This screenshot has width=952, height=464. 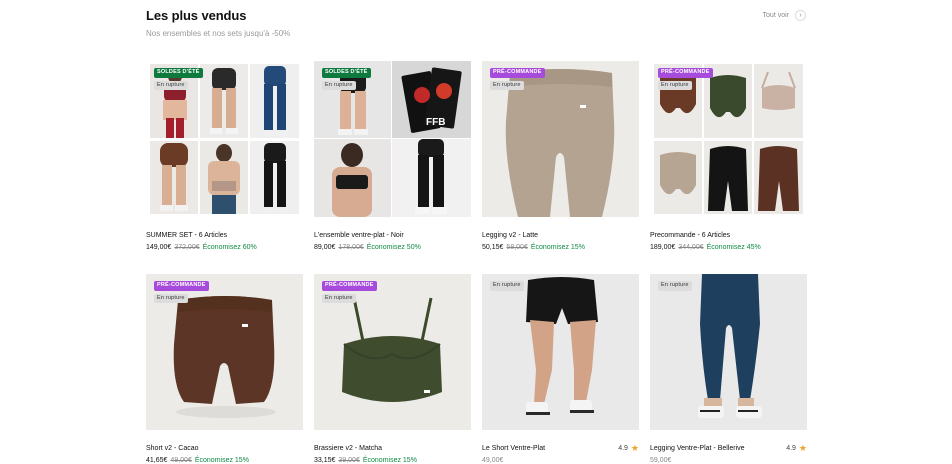 I want to click on product-name-row: SUMMER SET - 6 Articles, so click(x=224, y=235).